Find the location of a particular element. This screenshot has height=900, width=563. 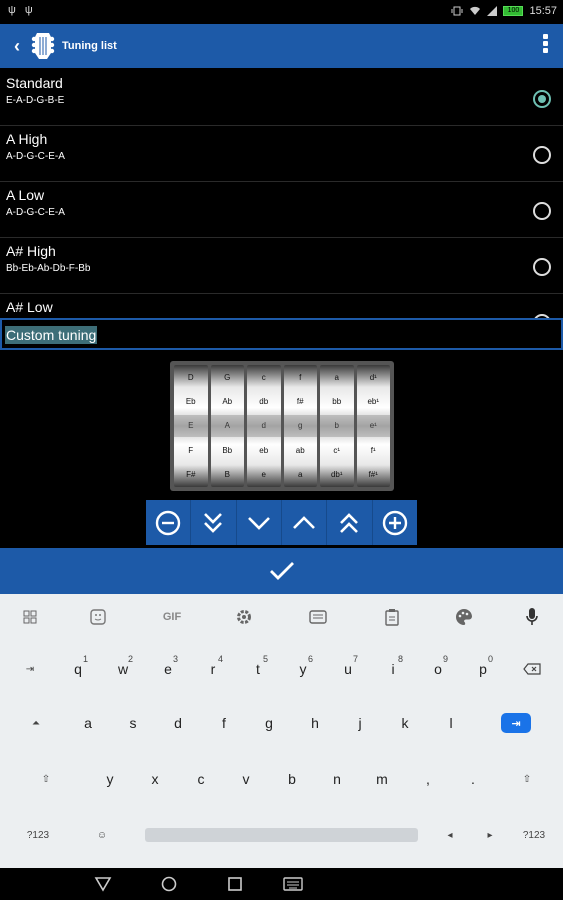

drum-note: f¹ is located at coordinates (373, 450).